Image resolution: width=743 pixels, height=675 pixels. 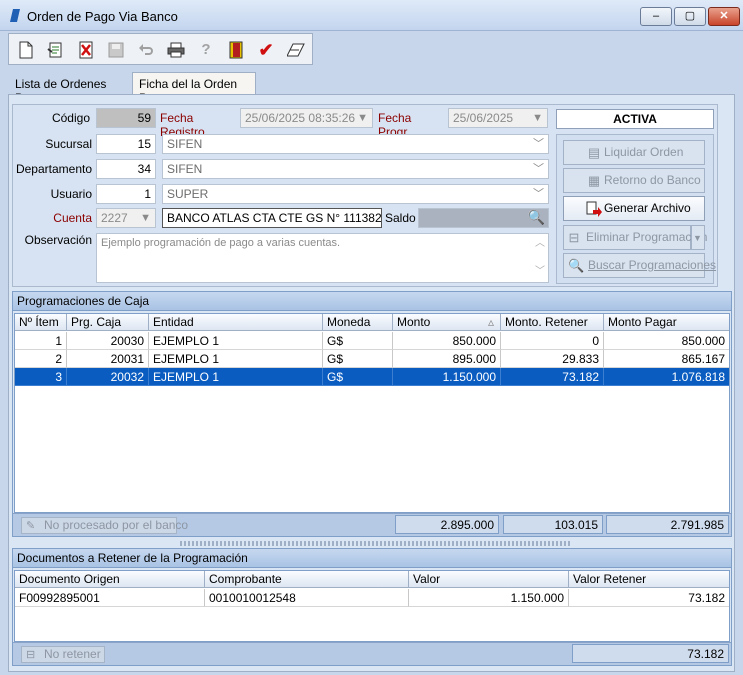 What do you see at coordinates (56, 50) in the screenshot?
I see `edit-document-icon` at bounding box center [56, 50].